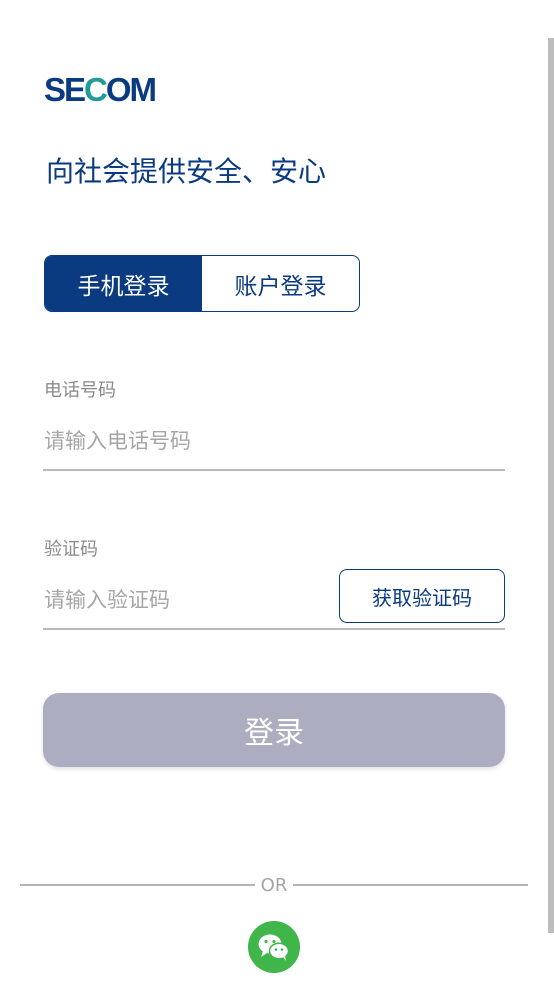 The image size is (554, 984). I want to click on code-label: 验证码, so click(71, 549).